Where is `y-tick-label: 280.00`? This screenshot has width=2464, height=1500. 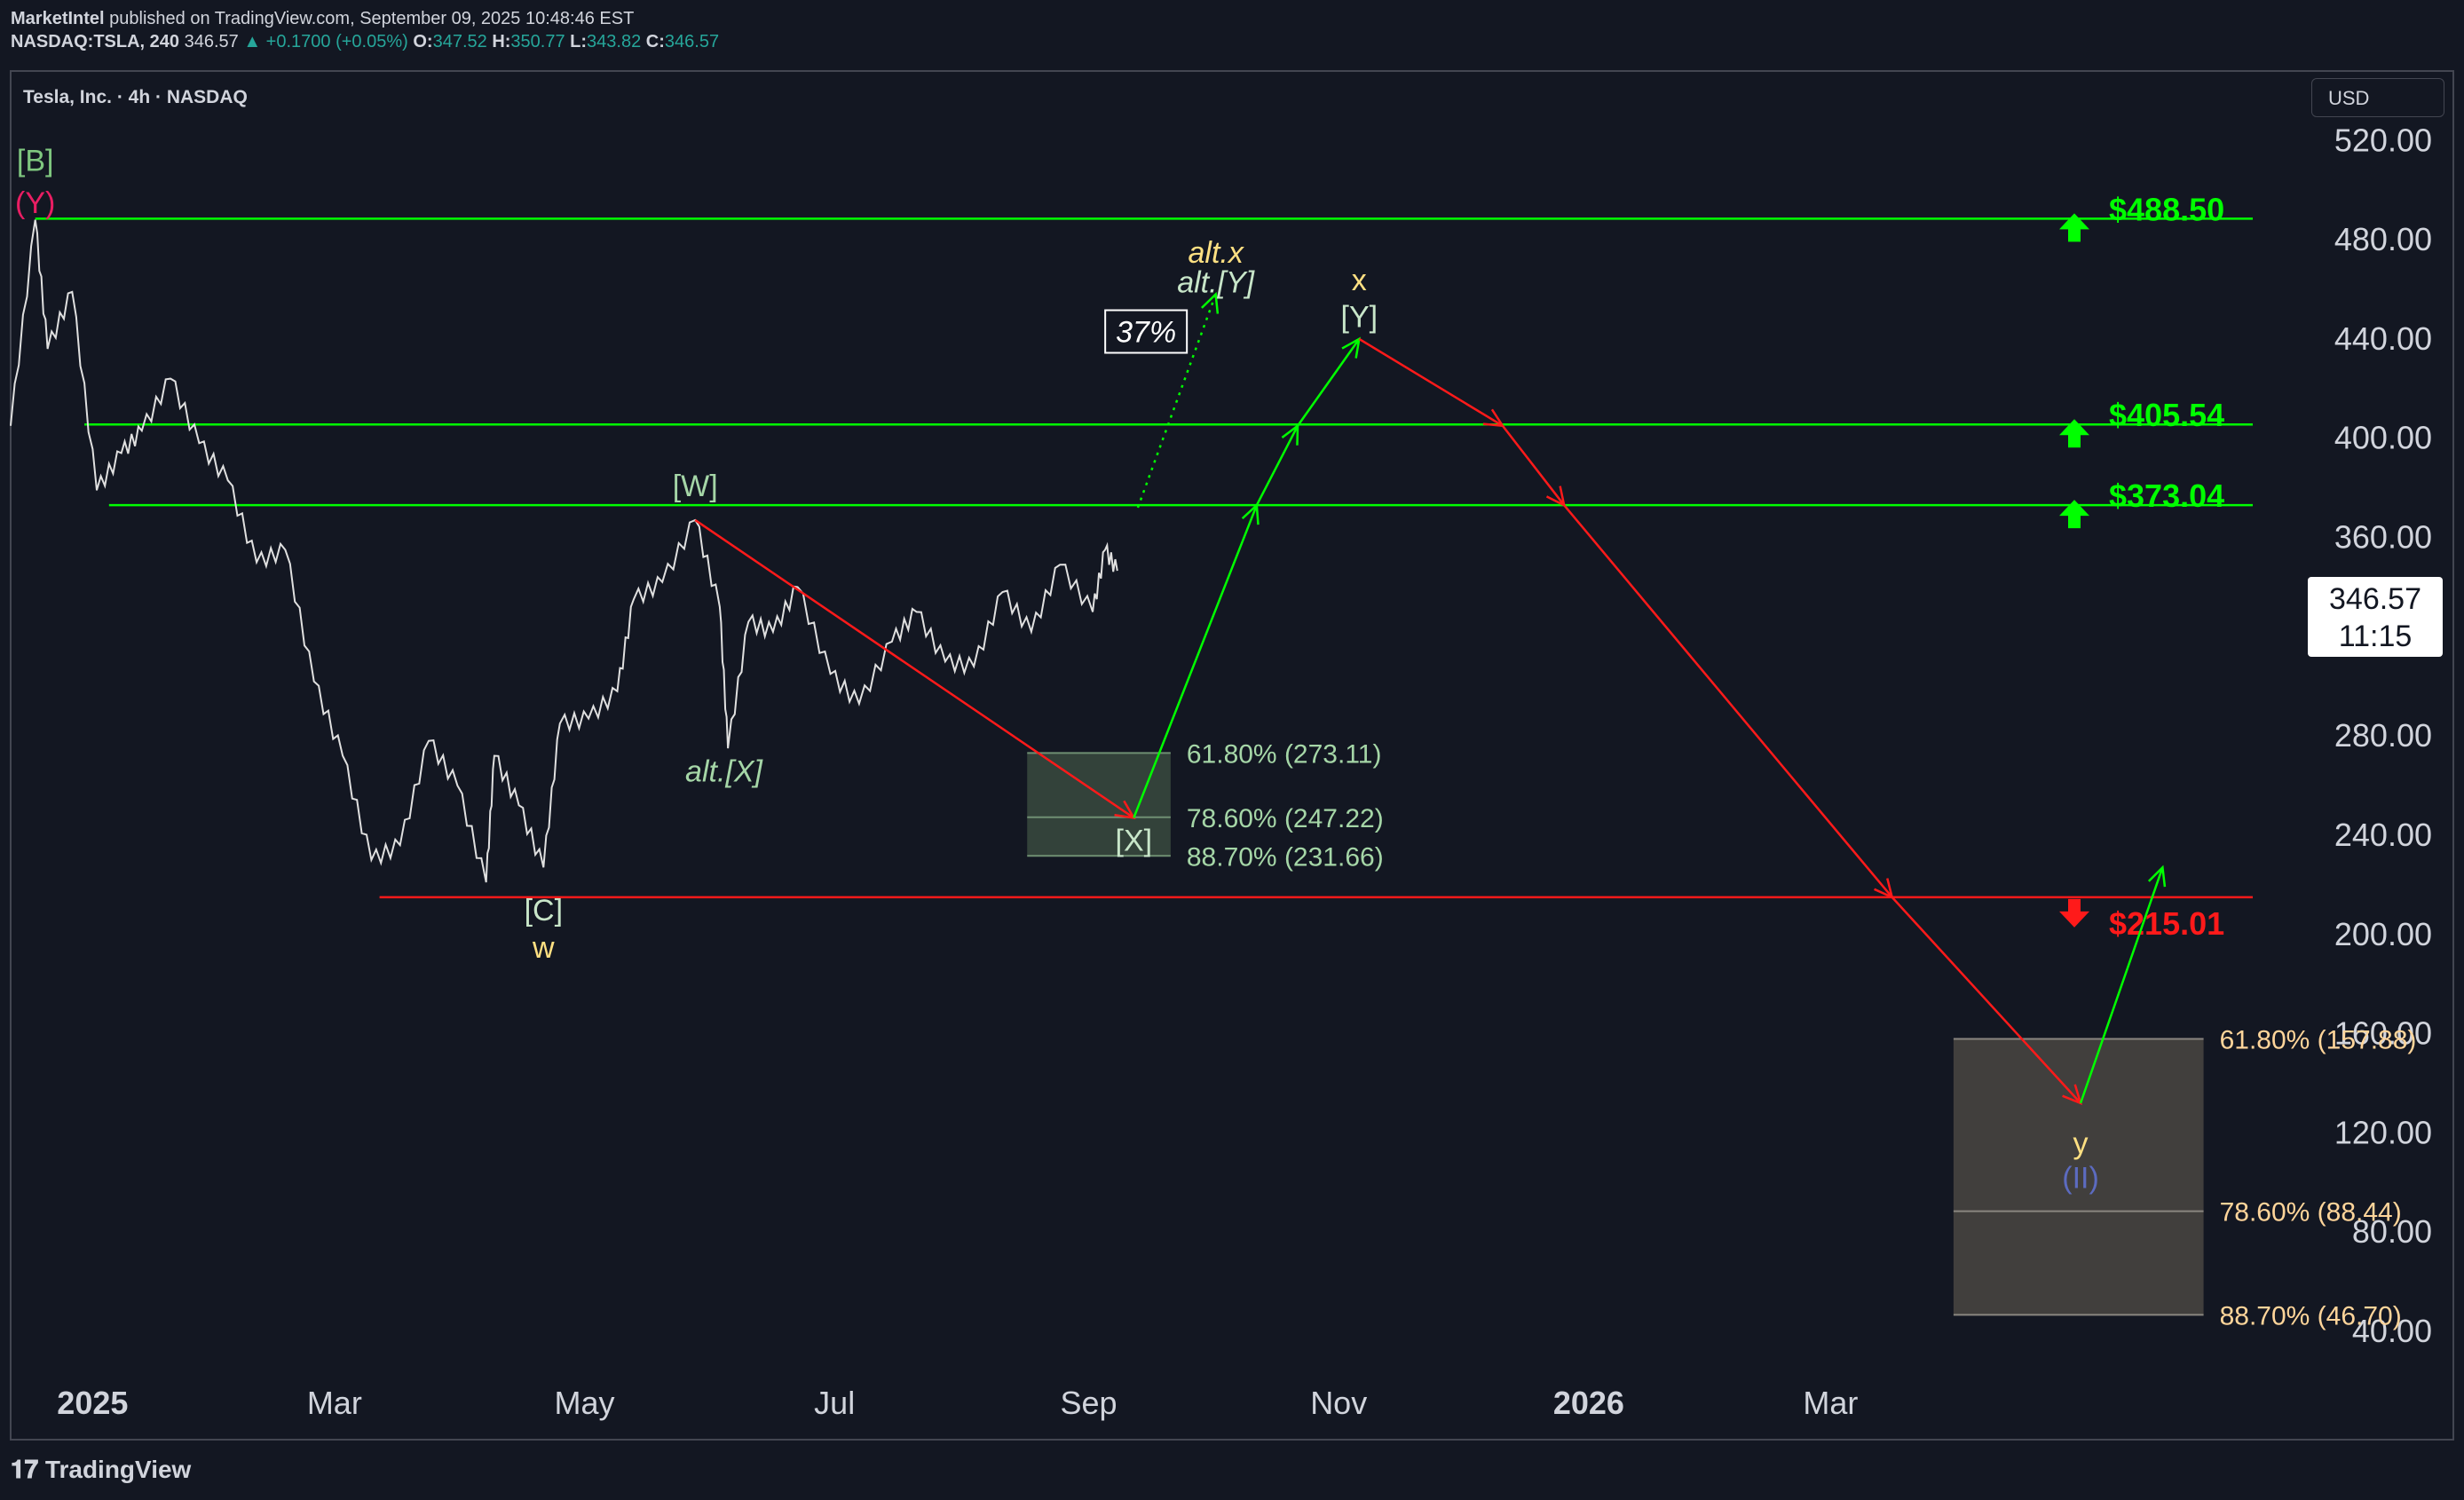
y-tick-label: 280.00 is located at coordinates (2383, 735).